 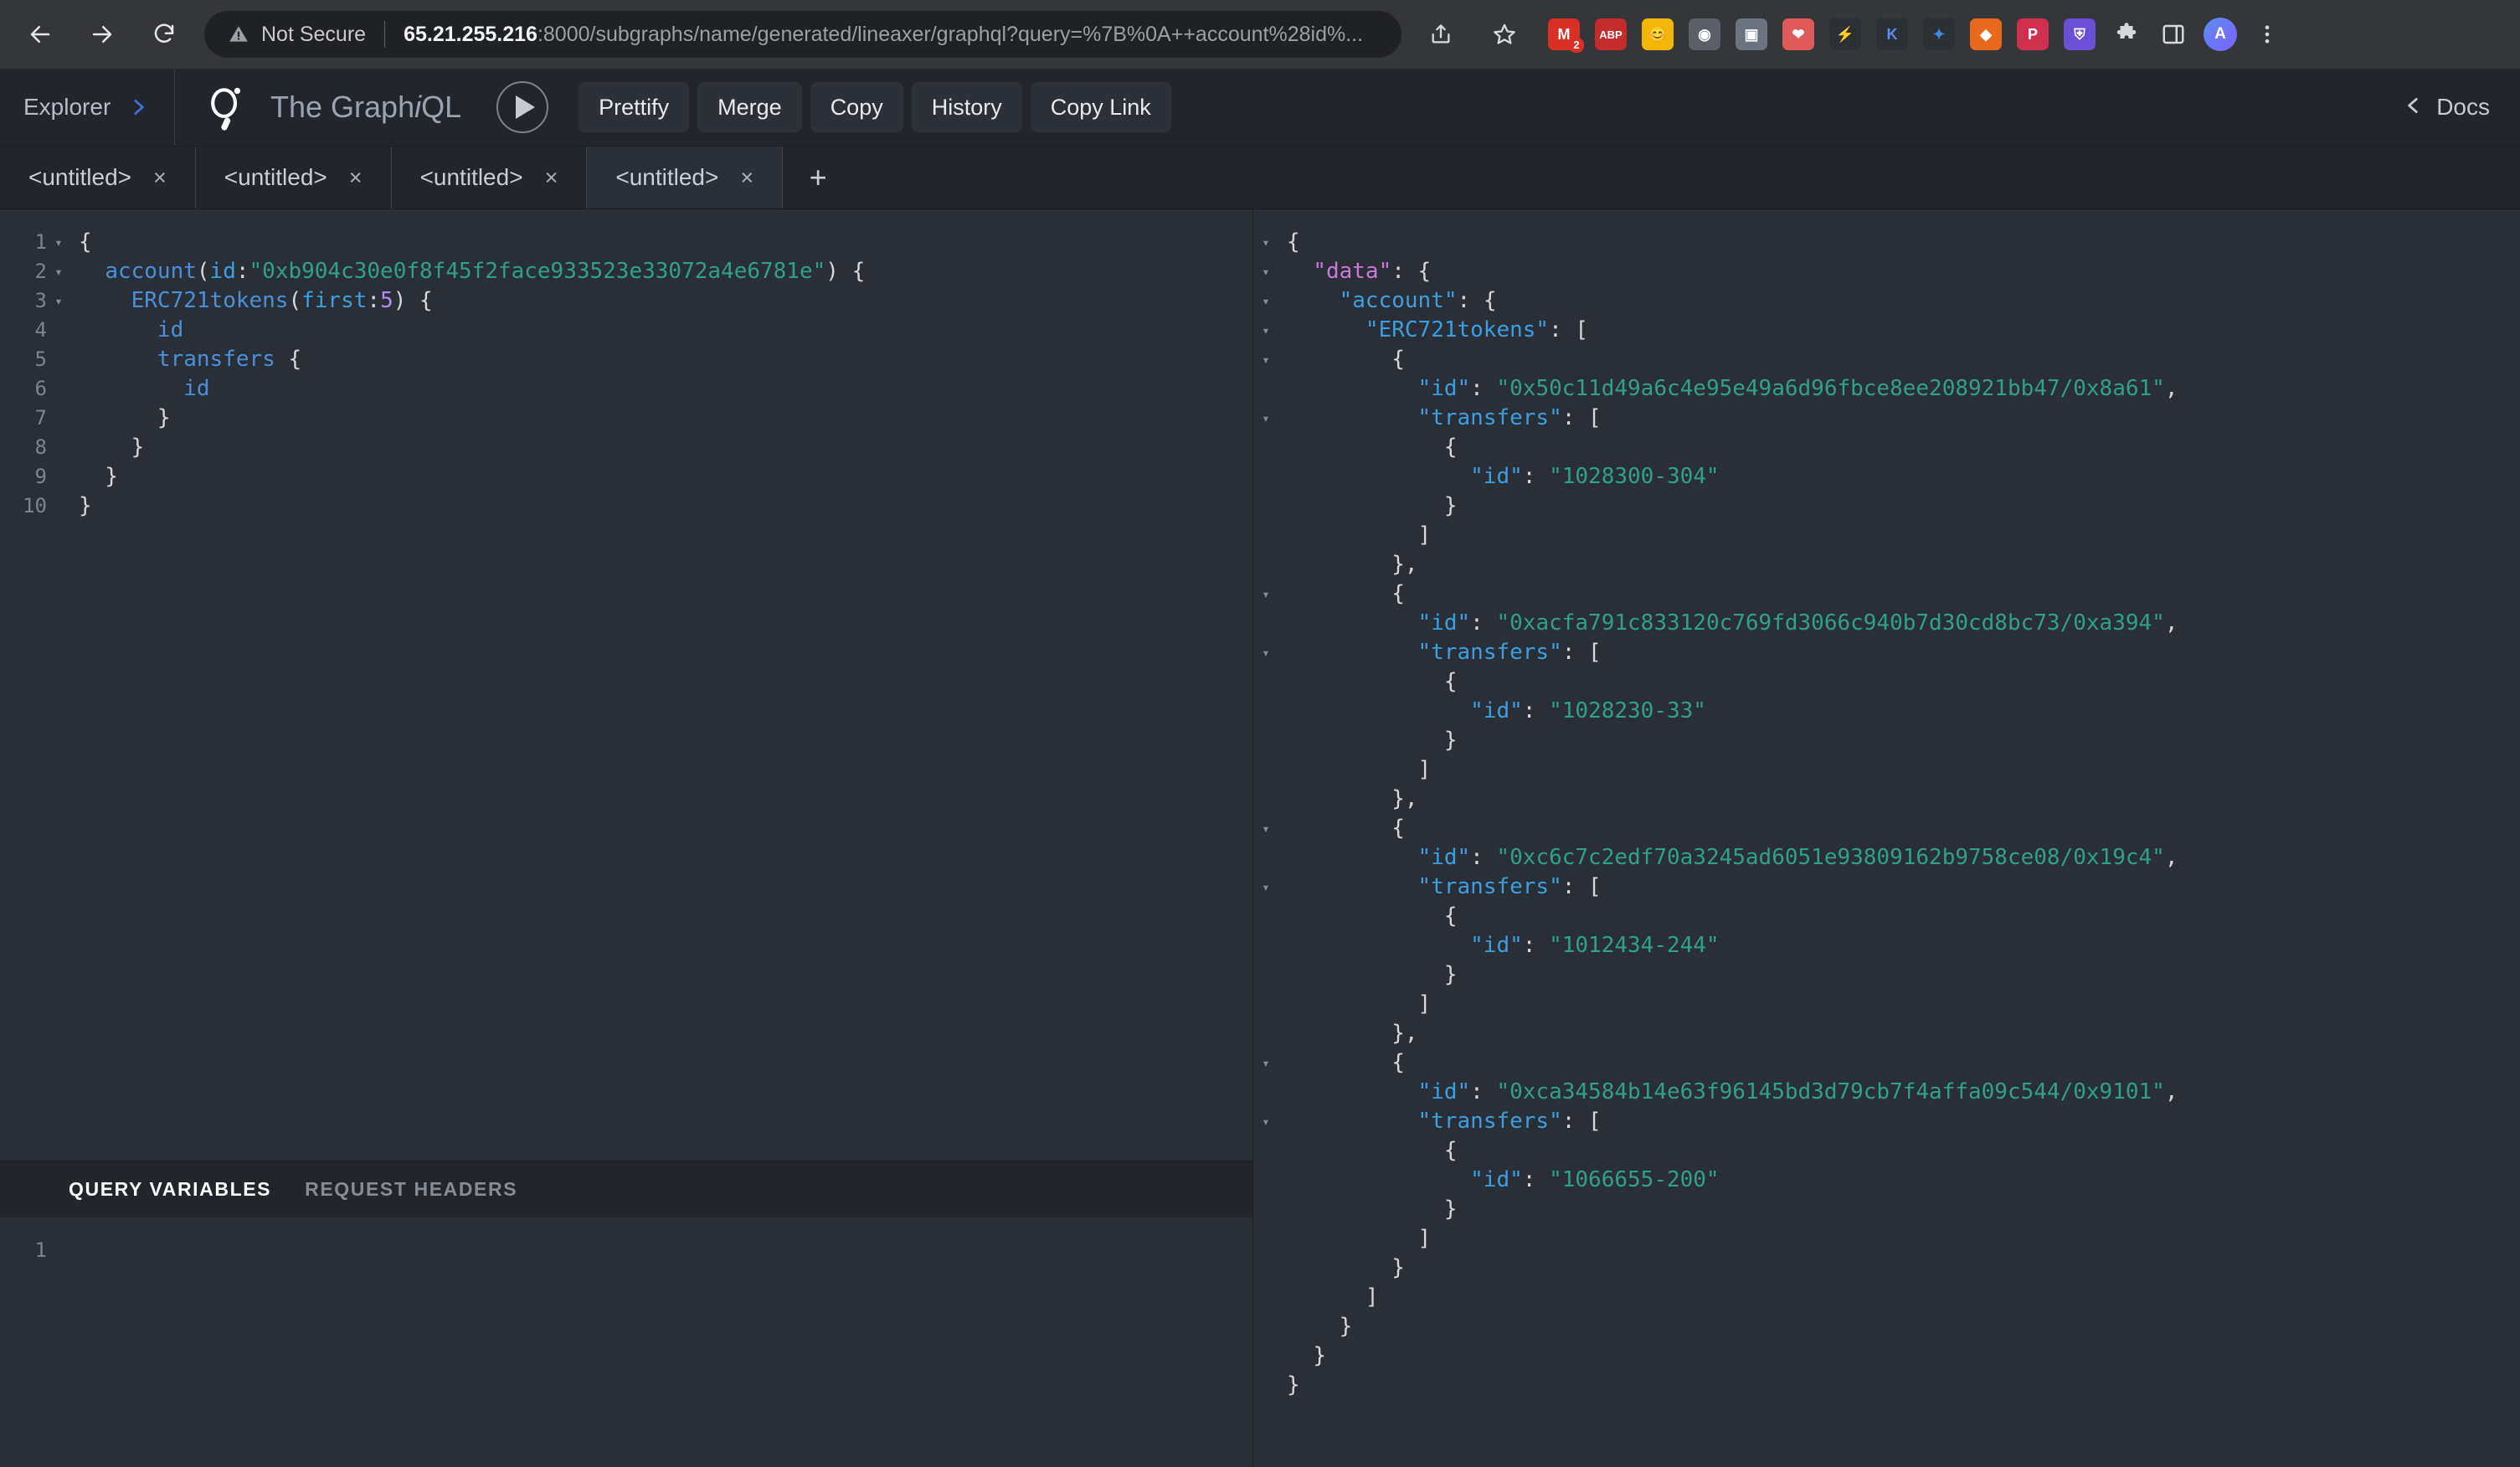 I want to click on response-line: },, so click(x=1886, y=799).